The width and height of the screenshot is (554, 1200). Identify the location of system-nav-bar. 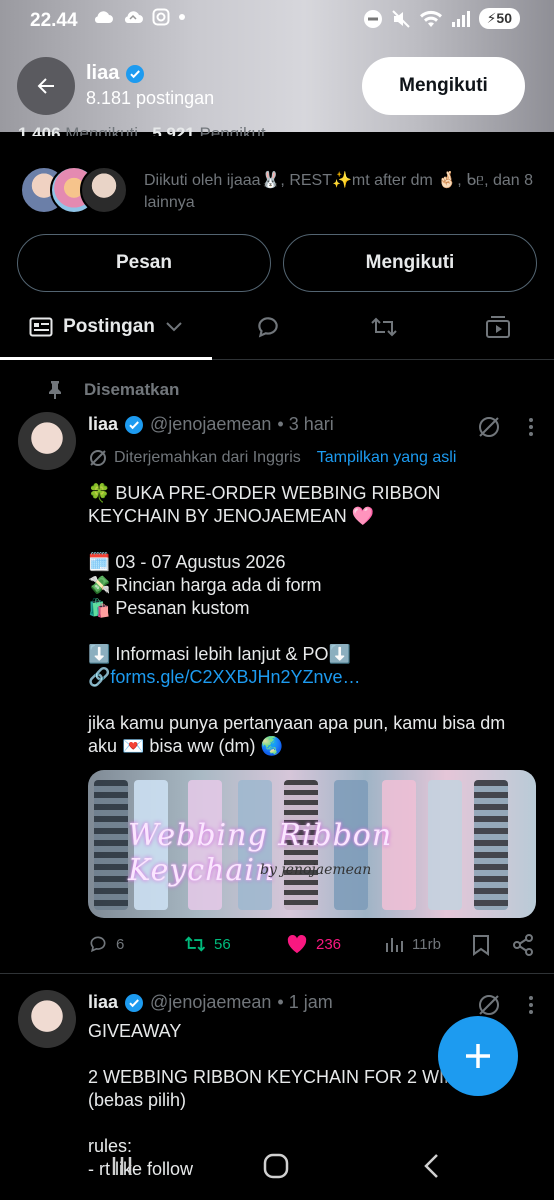
(277, 1167).